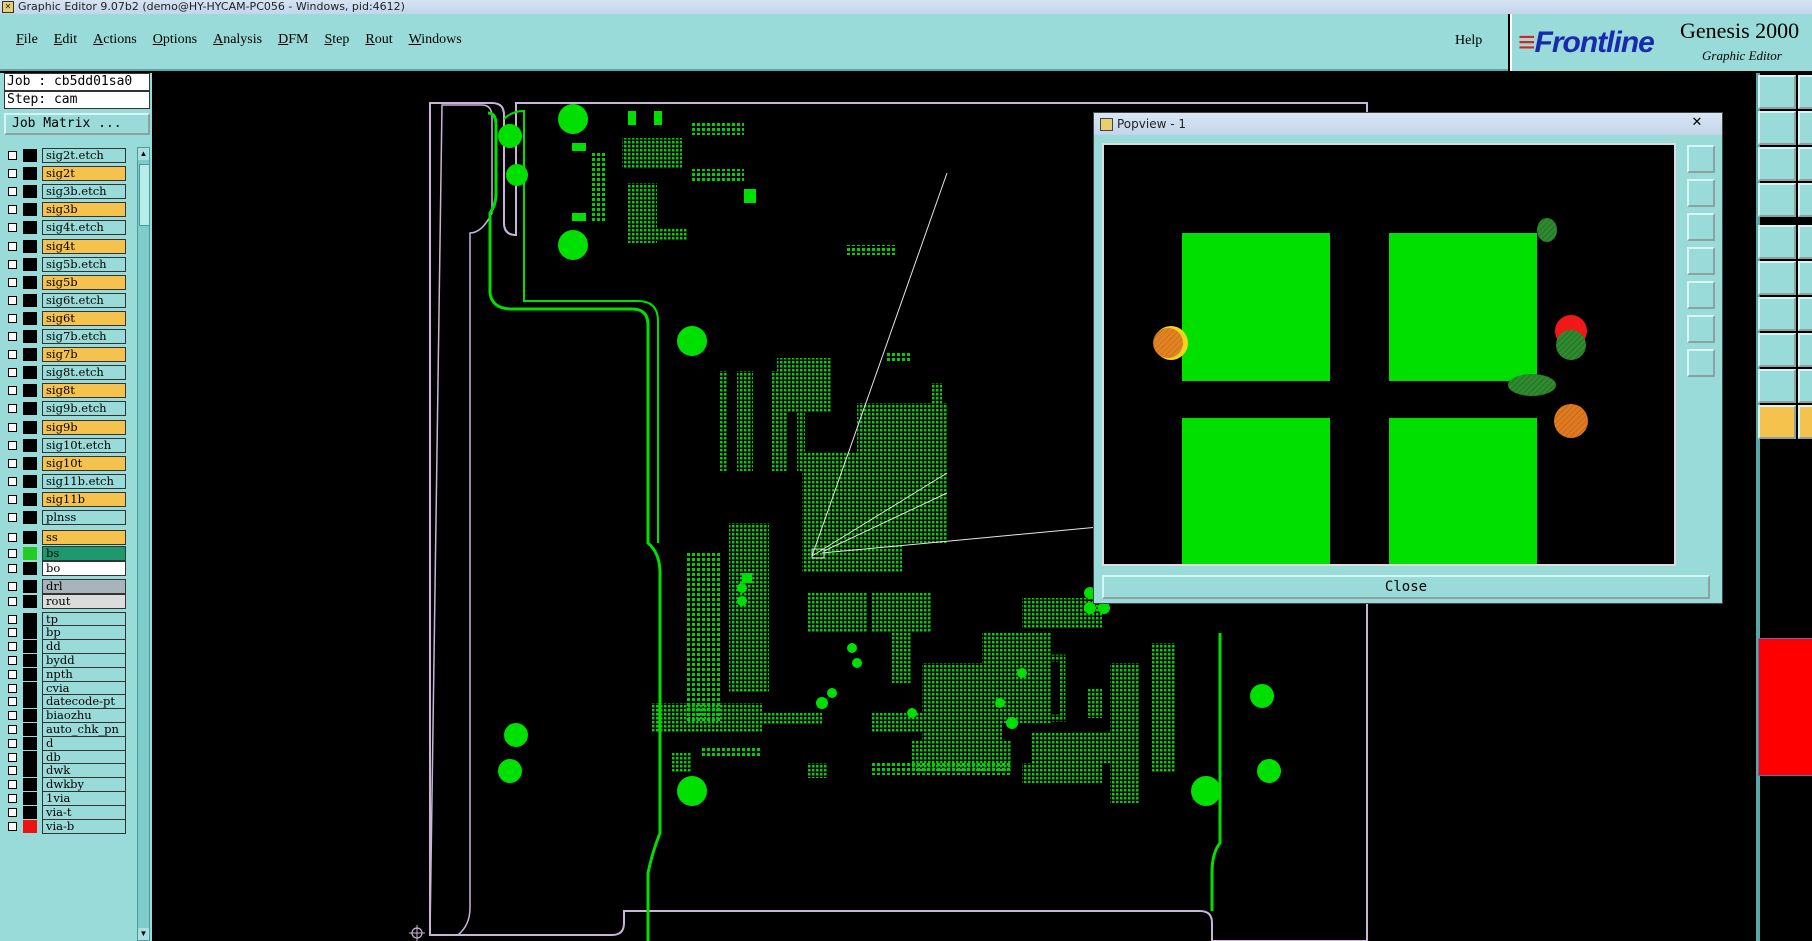 This screenshot has height=941, width=1812. What do you see at coordinates (1777, 314) in the screenshot?
I see `tool-angle-icon` at bounding box center [1777, 314].